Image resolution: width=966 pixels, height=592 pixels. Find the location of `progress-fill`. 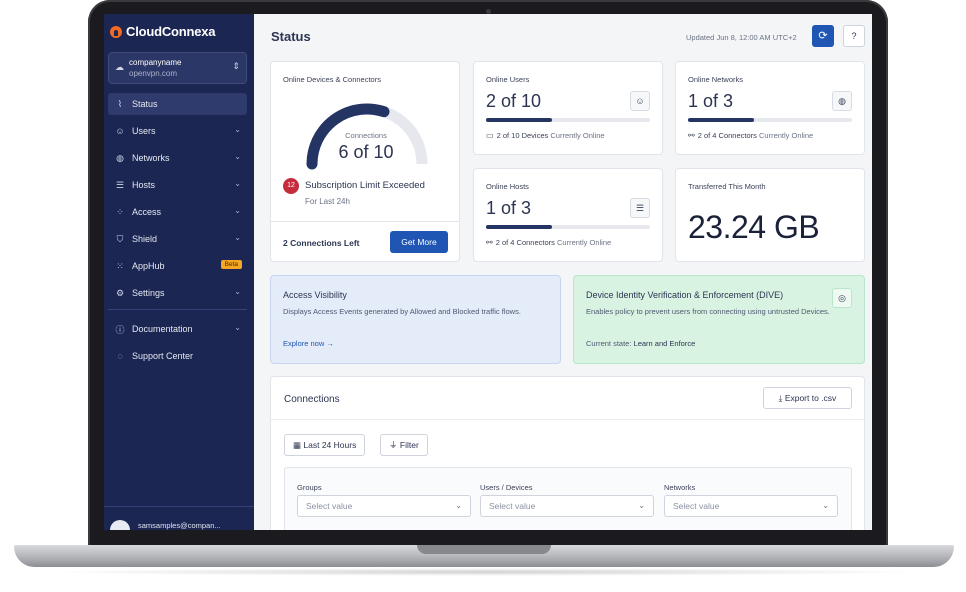

progress-fill is located at coordinates (519, 120).